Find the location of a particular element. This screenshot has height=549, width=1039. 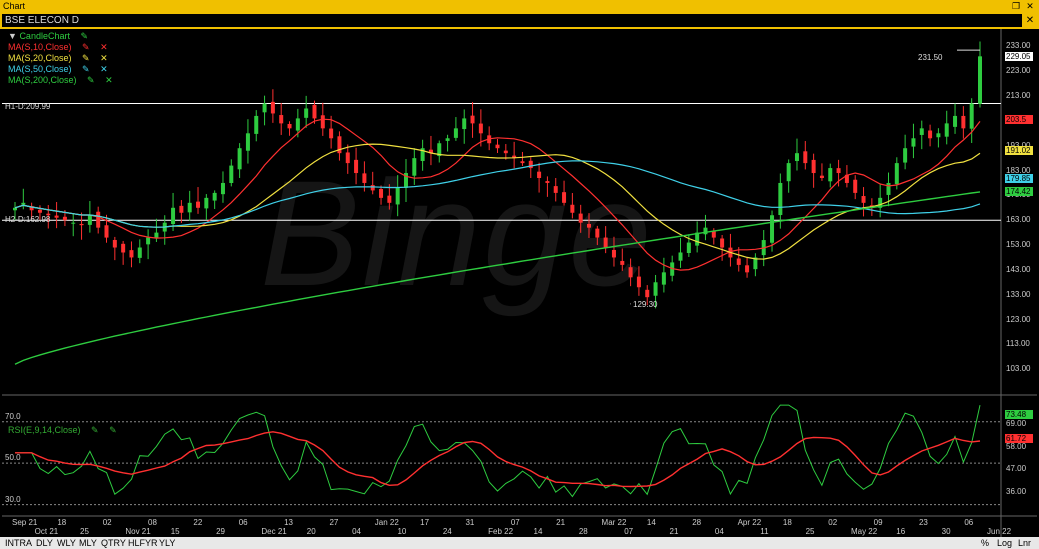

time-tick-label: 29 is located at coordinates (220, 531).